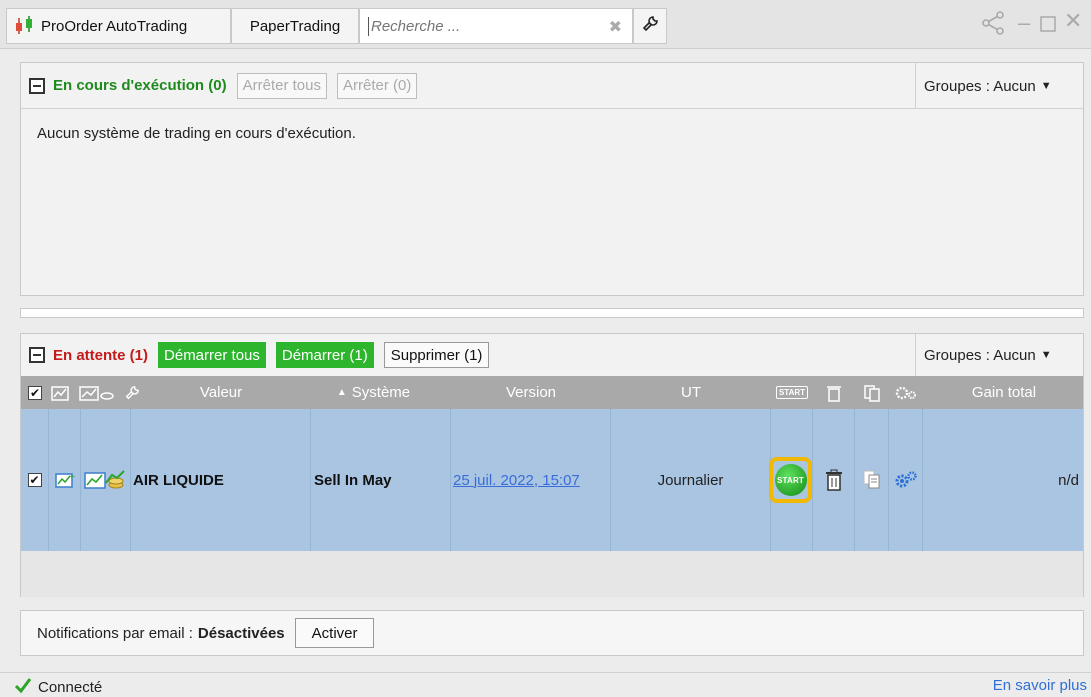 This screenshot has width=1091, height=697. Describe the element at coordinates (334, 633) in the screenshot. I see `activate-button: Activer` at that location.